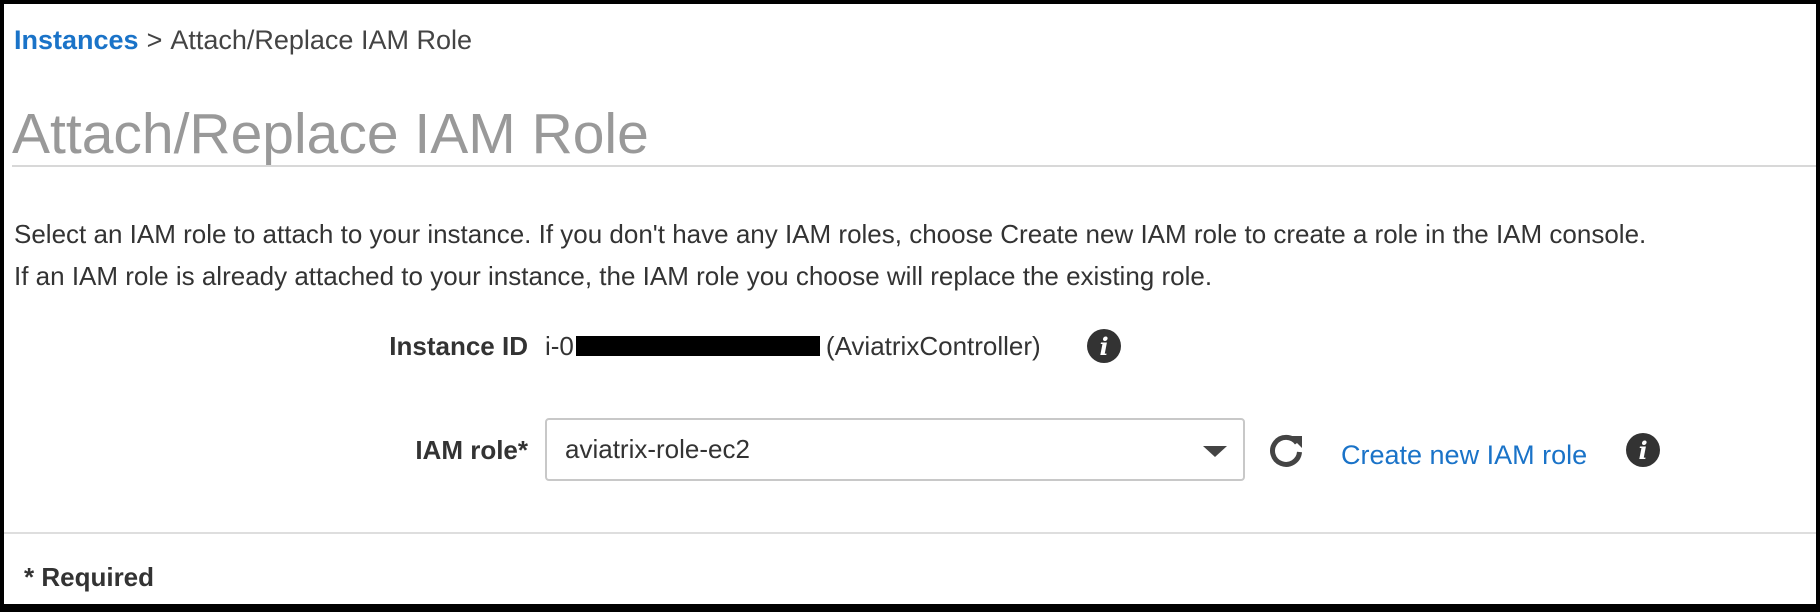  I want to click on refresh-icon, so click(1286, 450).